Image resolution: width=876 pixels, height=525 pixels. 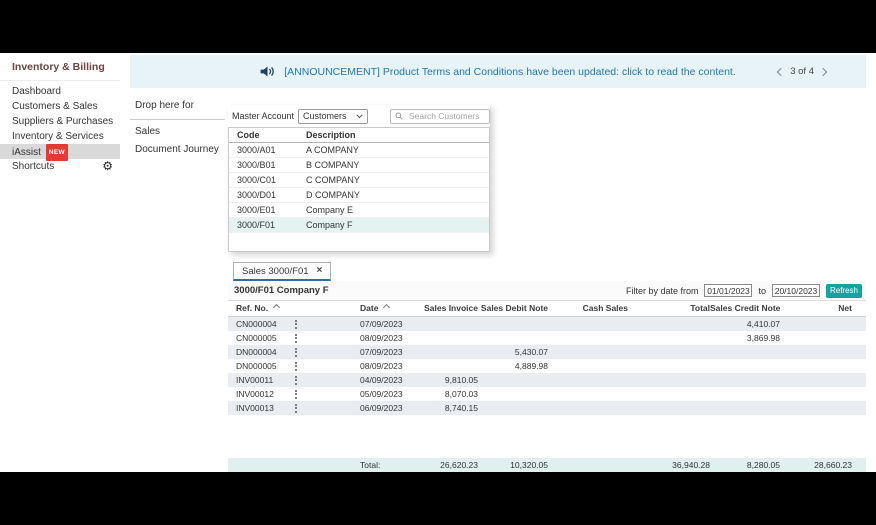 I want to click on sales-invoice-header: Sales Invoice, so click(x=451, y=308).